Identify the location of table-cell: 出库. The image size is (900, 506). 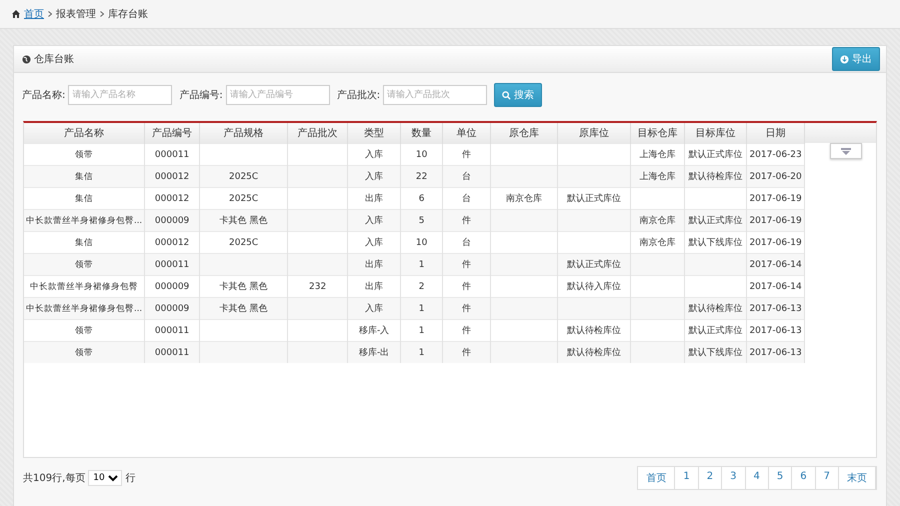
(374, 265).